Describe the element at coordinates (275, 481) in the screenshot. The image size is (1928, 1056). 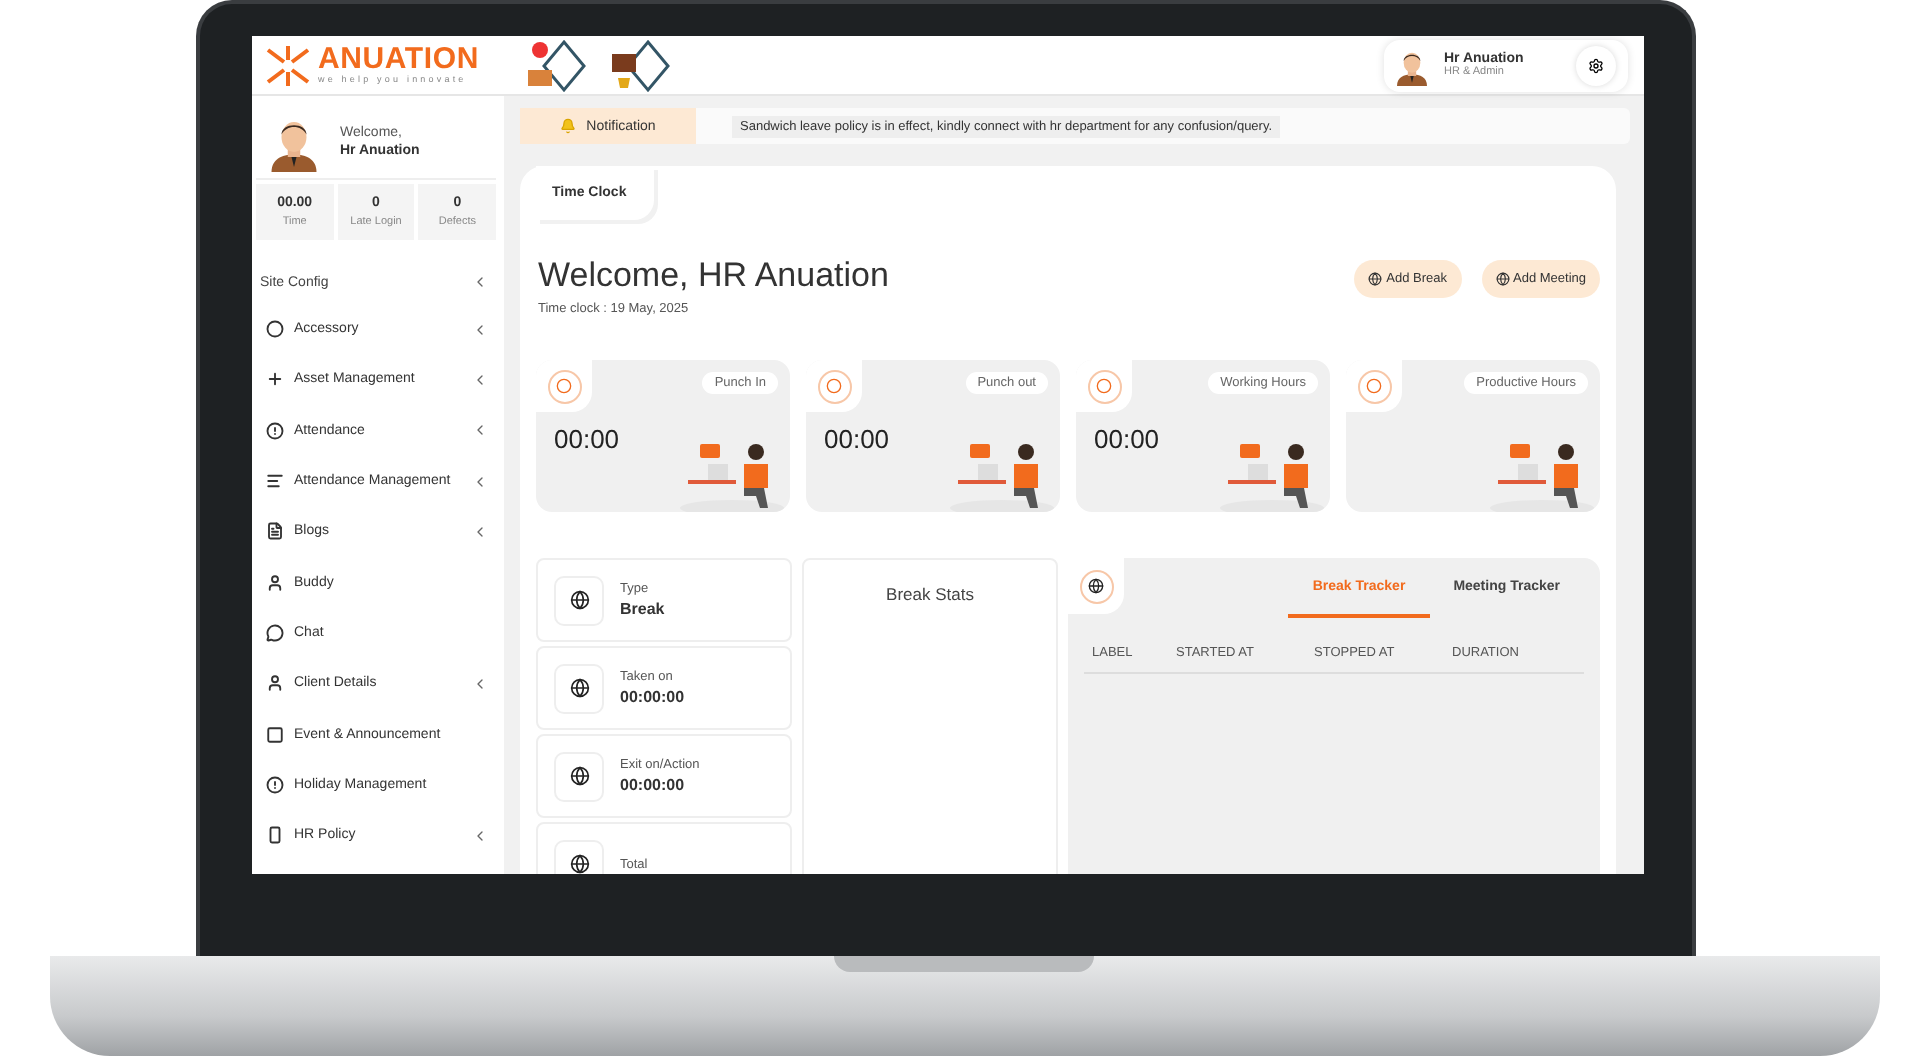
I see `lines-icon` at that location.